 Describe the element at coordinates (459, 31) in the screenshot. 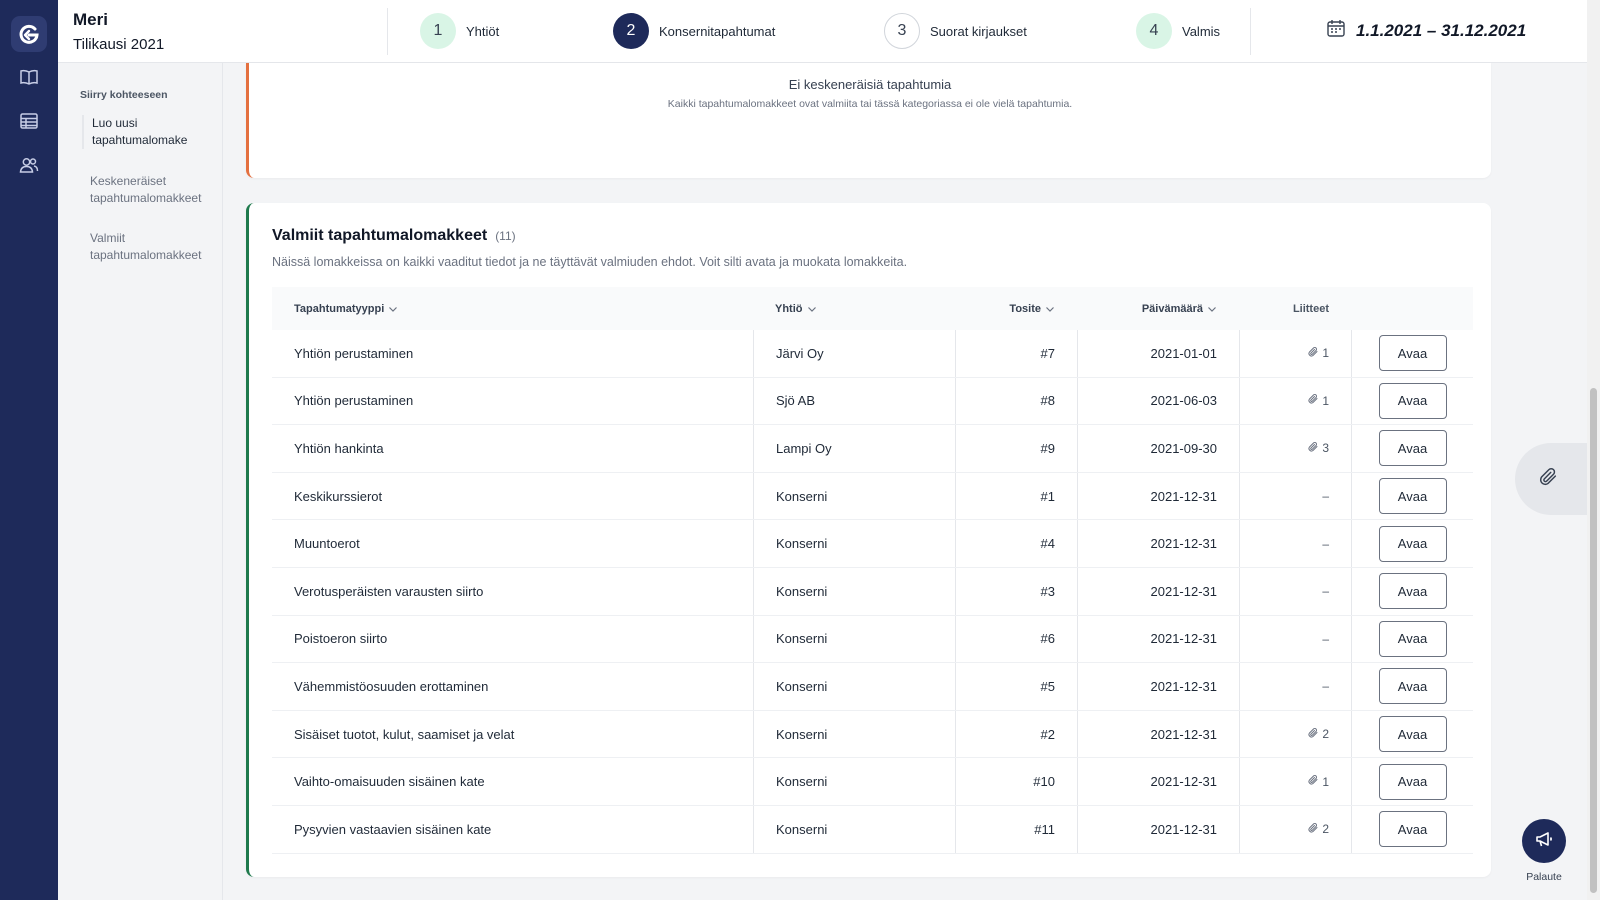

I see `step-companies: 1 Yhtiöt` at that location.